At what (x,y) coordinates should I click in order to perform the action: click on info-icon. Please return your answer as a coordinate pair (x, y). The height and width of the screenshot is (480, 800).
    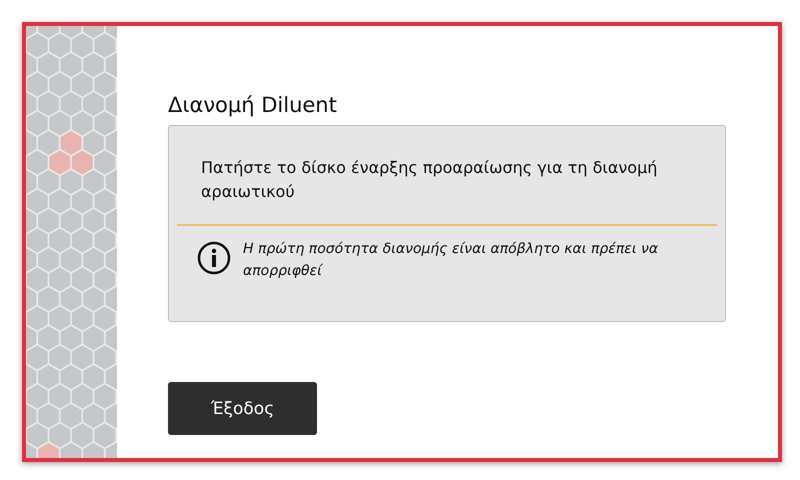
    Looking at the image, I should click on (214, 258).